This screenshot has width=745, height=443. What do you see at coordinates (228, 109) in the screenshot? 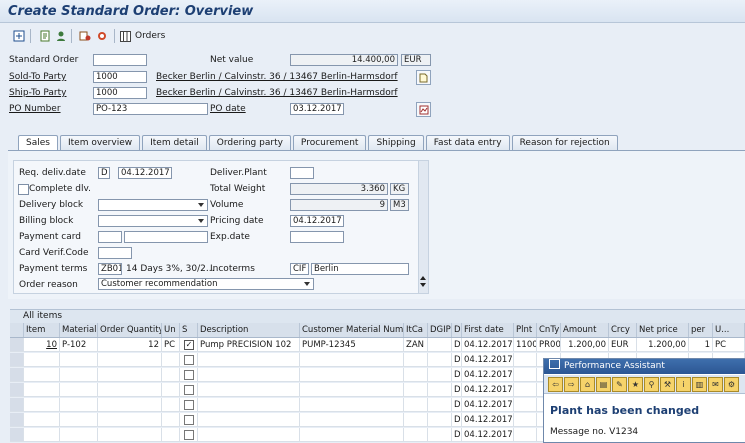
I see `po-date-label: PO date` at bounding box center [228, 109].